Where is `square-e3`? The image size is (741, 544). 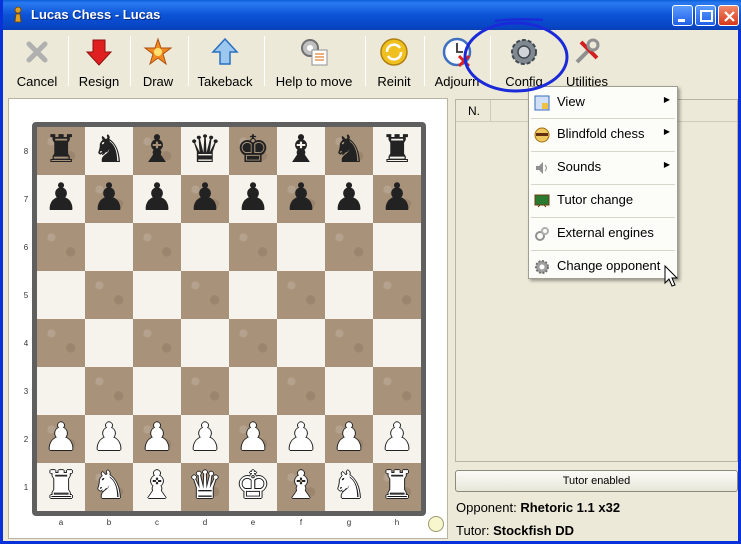 square-e3 is located at coordinates (253, 391).